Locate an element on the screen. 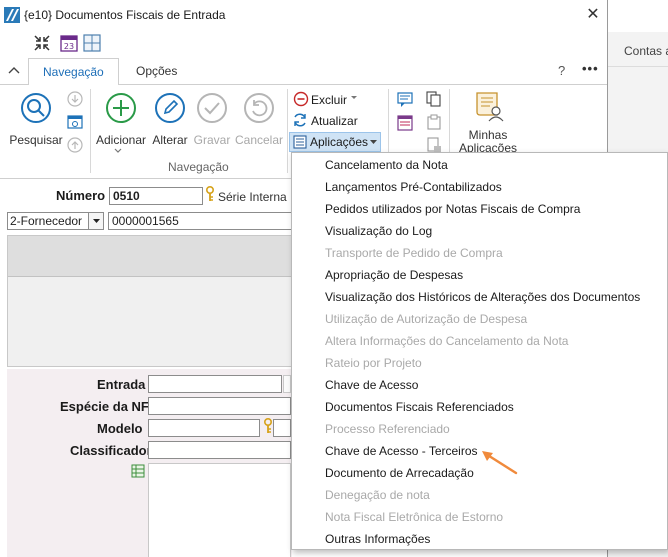  menu-item-arrecadacao: Documento de Arrecadação is located at coordinates (399, 473).